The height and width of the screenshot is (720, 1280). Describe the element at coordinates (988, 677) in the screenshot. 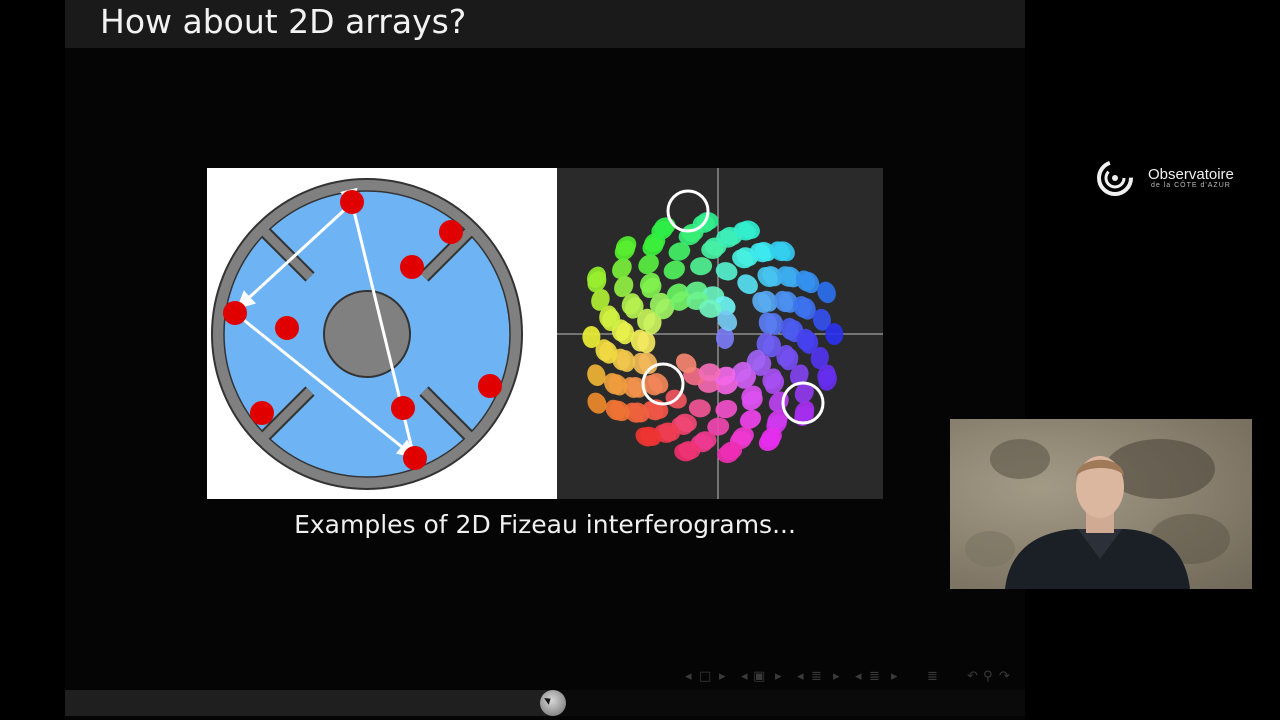

I see `search-icon: ⚲` at that location.